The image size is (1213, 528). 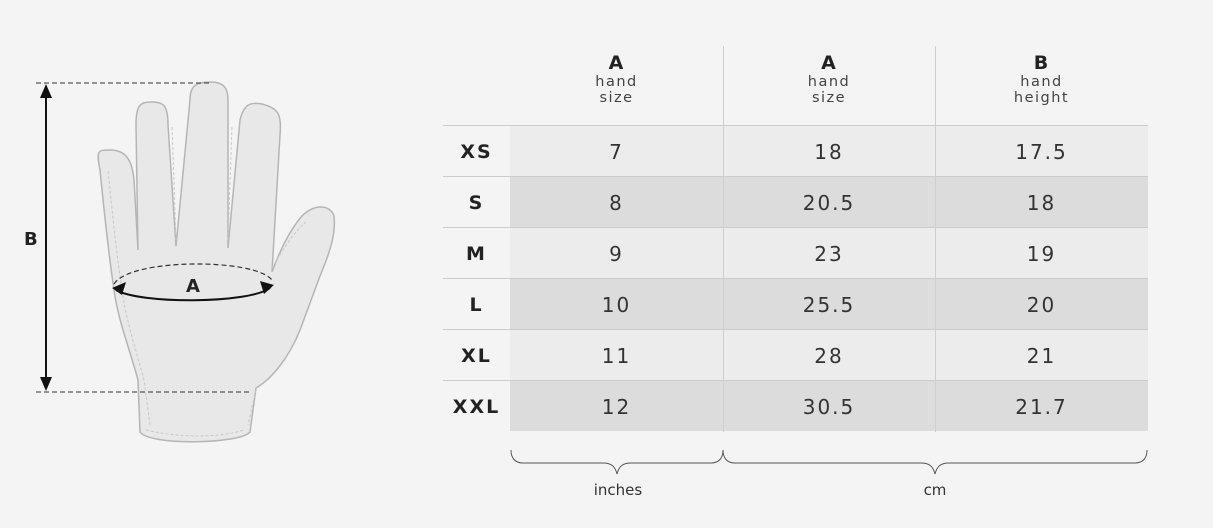 I want to click on table-row-xs: XS 7 18 17.5, so click(x=795, y=151).